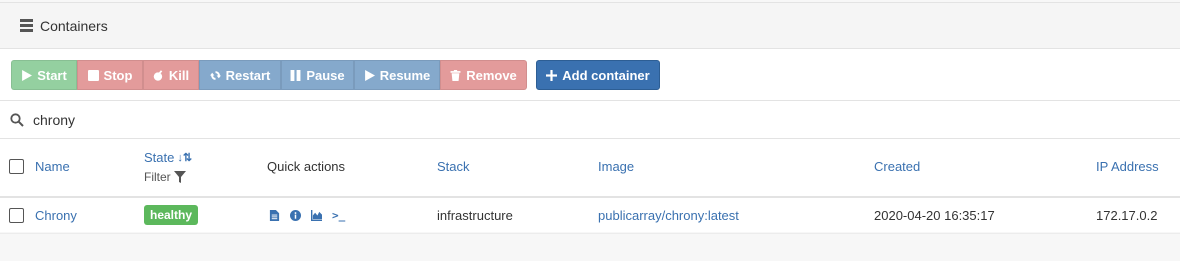 Image resolution: width=1180 pixels, height=261 pixels. I want to click on column-stack: Stack, so click(453, 166).